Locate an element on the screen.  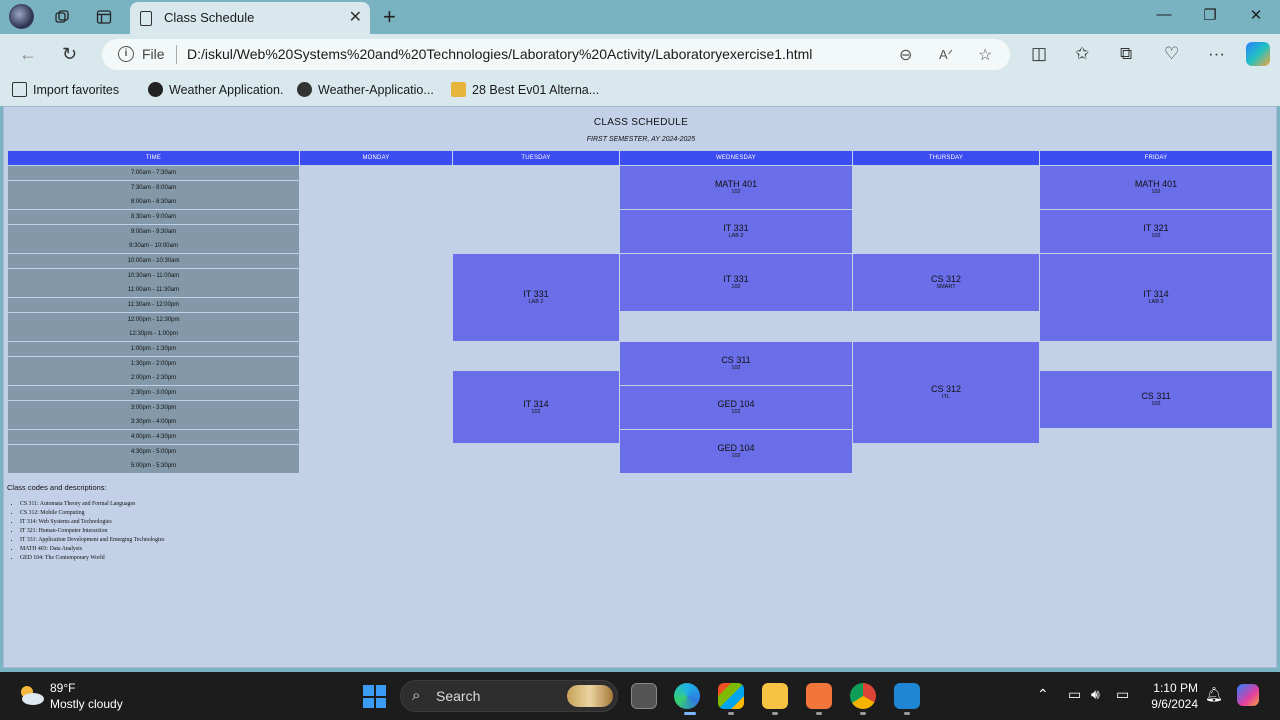
close-tab-icon: ✕ is located at coordinates (355, 17).